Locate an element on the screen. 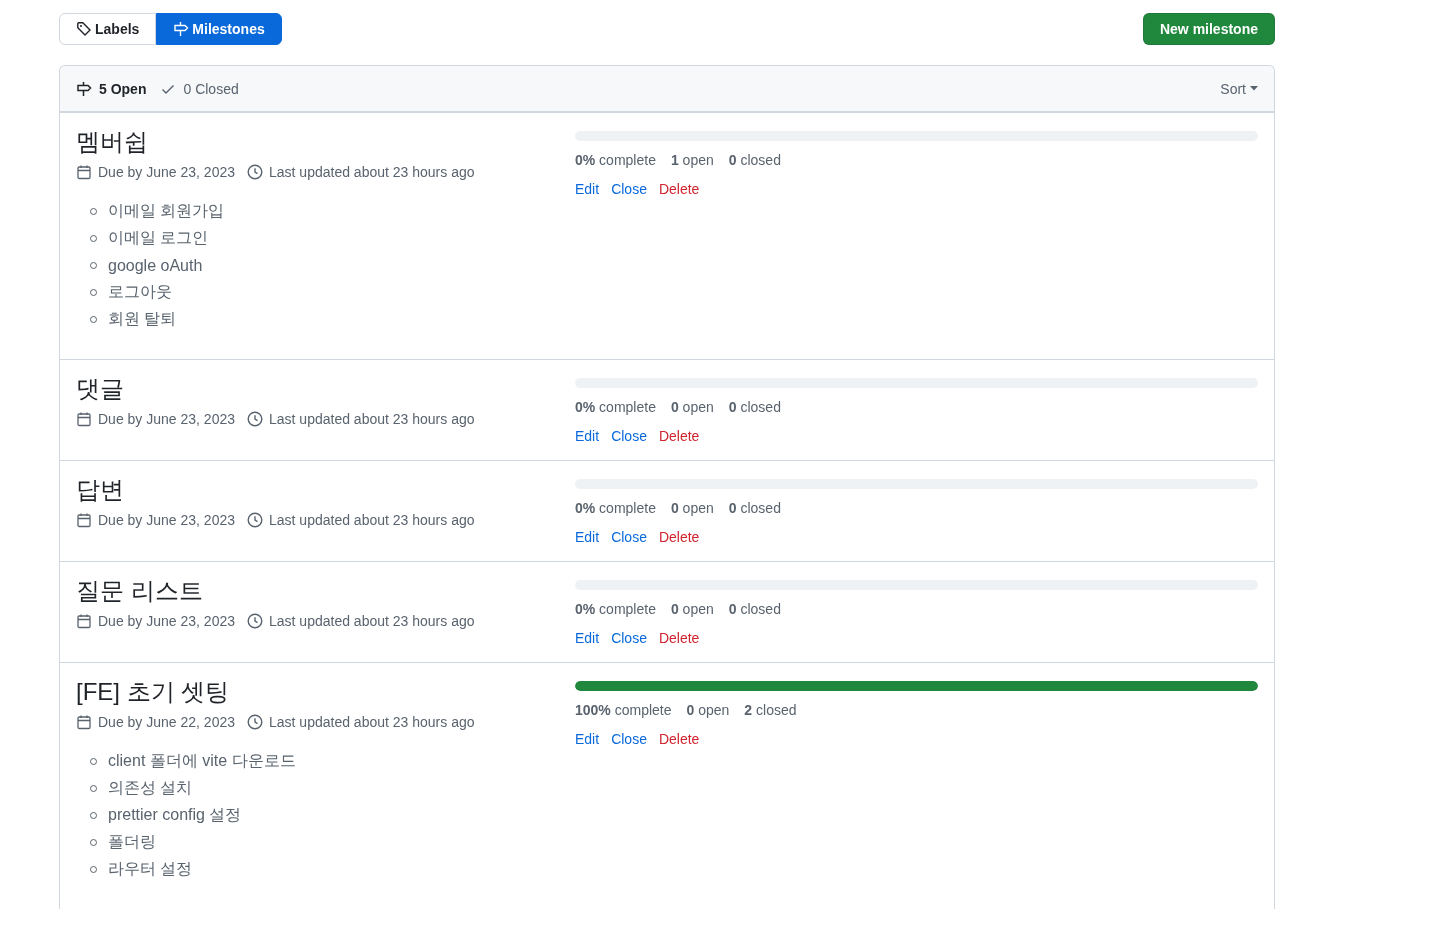 This screenshot has width=1445, height=942. tab: Labels is located at coordinates (108, 29).